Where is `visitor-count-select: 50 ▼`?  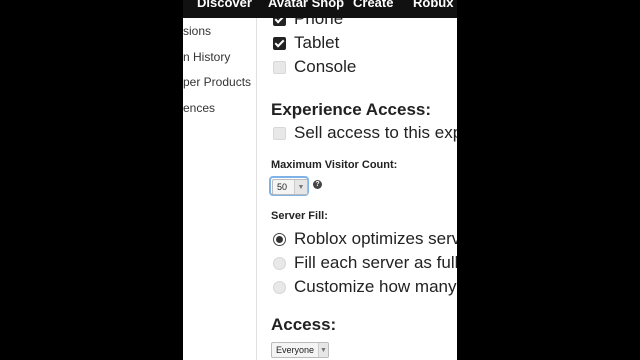 visitor-count-select: 50 ▼ is located at coordinates (290, 187).